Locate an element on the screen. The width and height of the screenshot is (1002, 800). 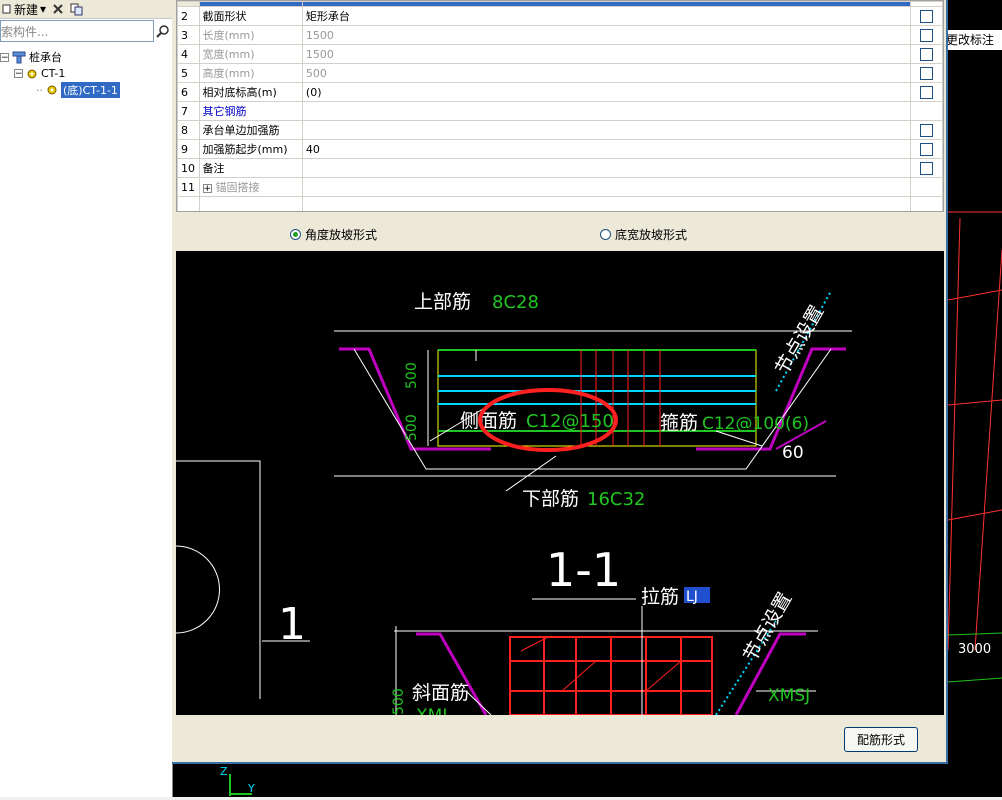
copy-button is located at coordinates (77, 9).